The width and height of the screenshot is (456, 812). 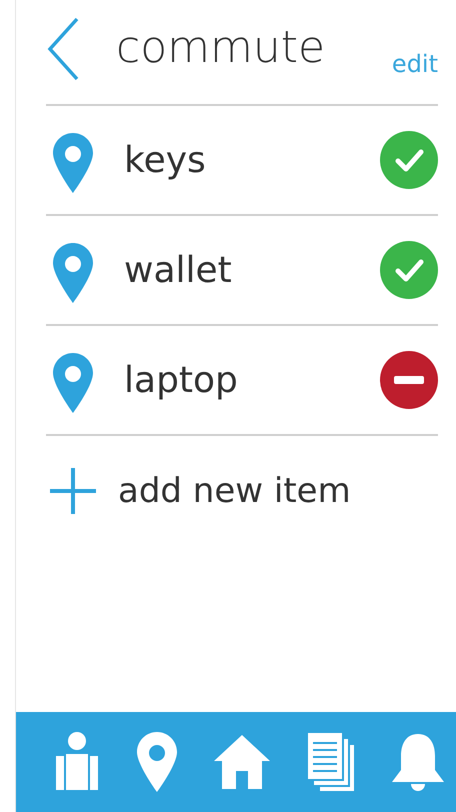 I want to click on minus-icon, so click(x=409, y=380).